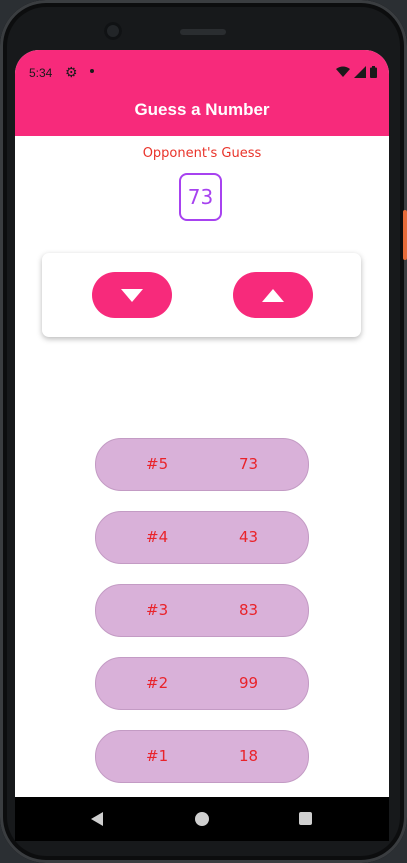 Image resolution: width=407 pixels, height=863 pixels. I want to click on earpiece-speaker, so click(203, 32).